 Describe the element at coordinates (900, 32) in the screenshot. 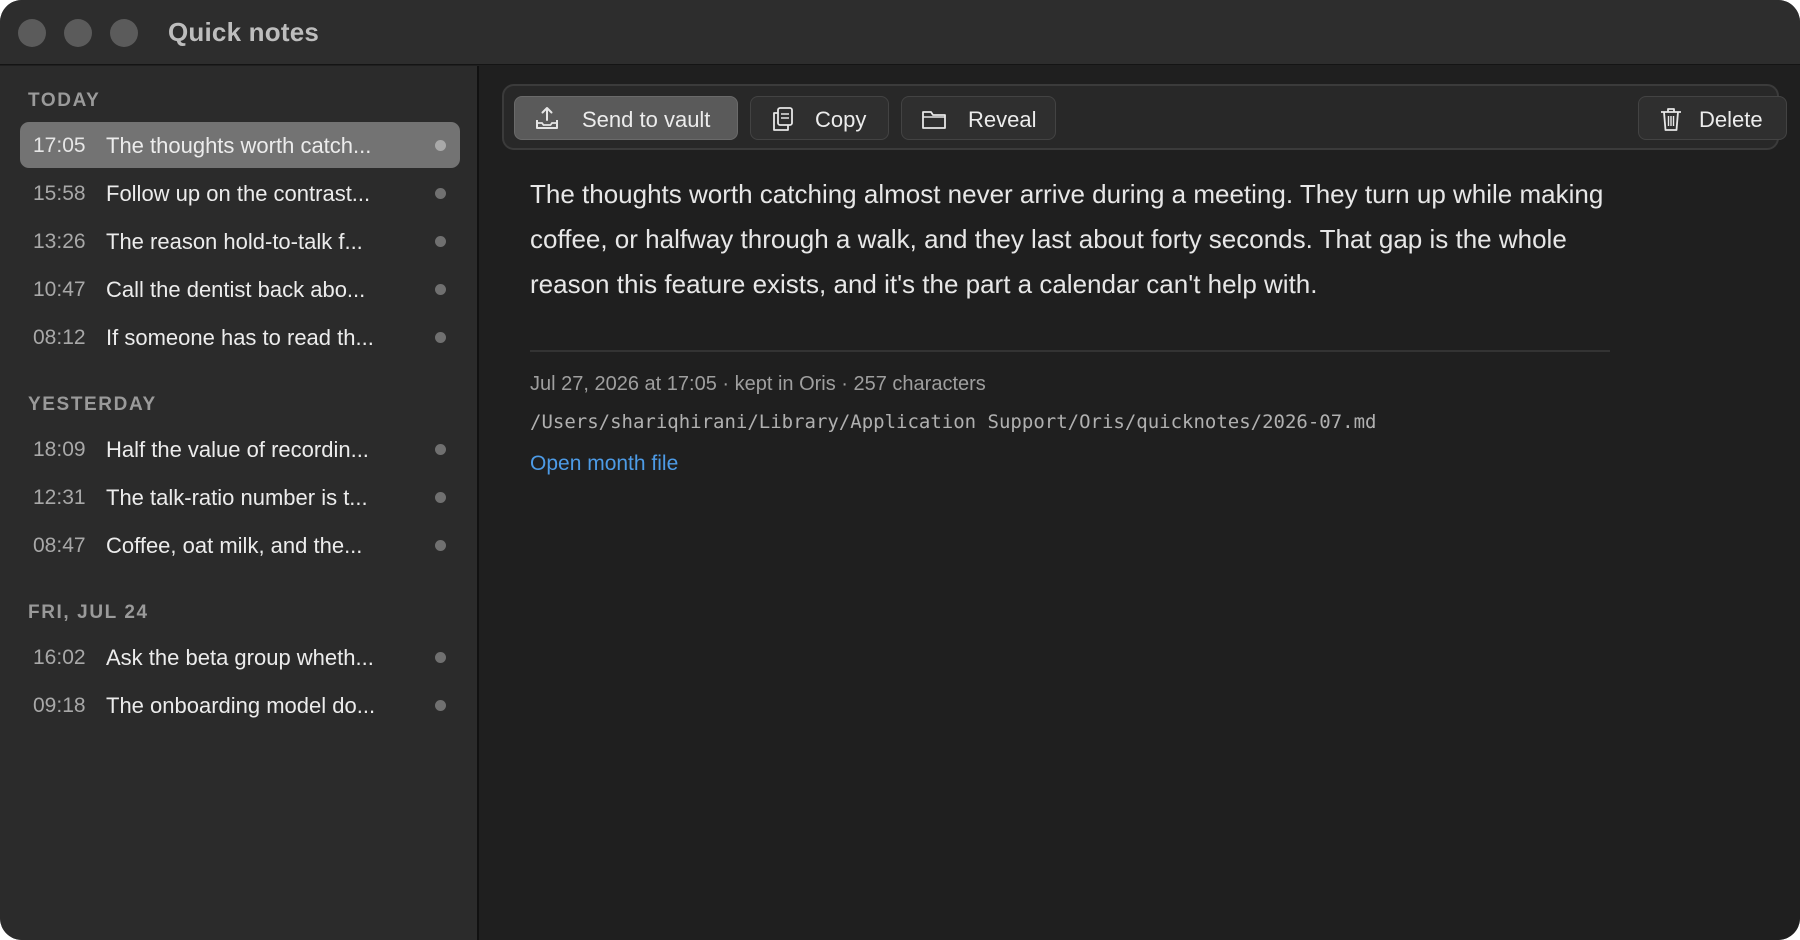

I see `title-bar: Quick notes` at that location.